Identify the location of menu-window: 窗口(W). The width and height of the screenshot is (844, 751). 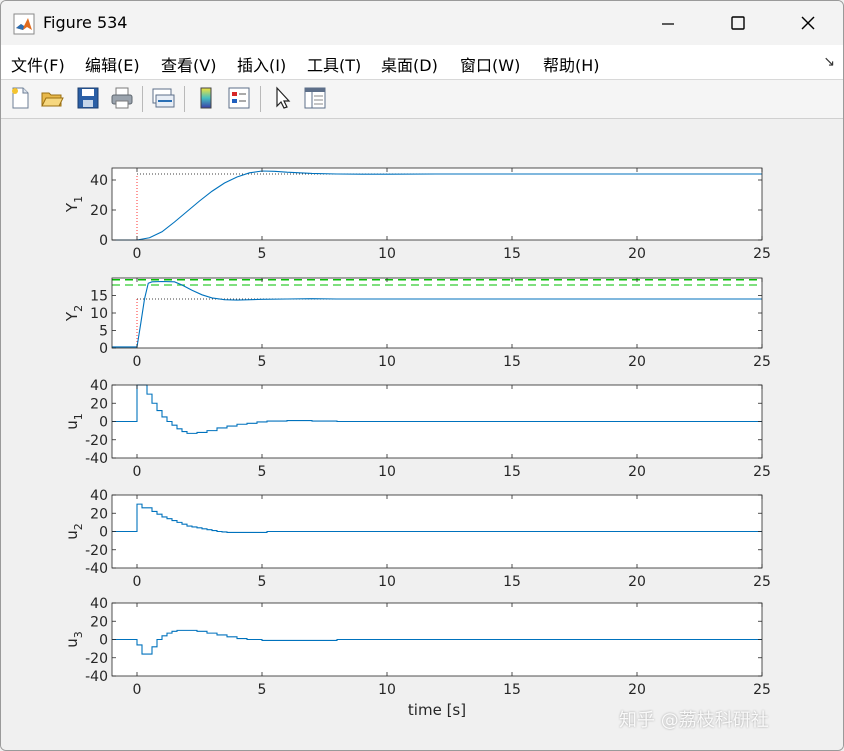
(490, 64).